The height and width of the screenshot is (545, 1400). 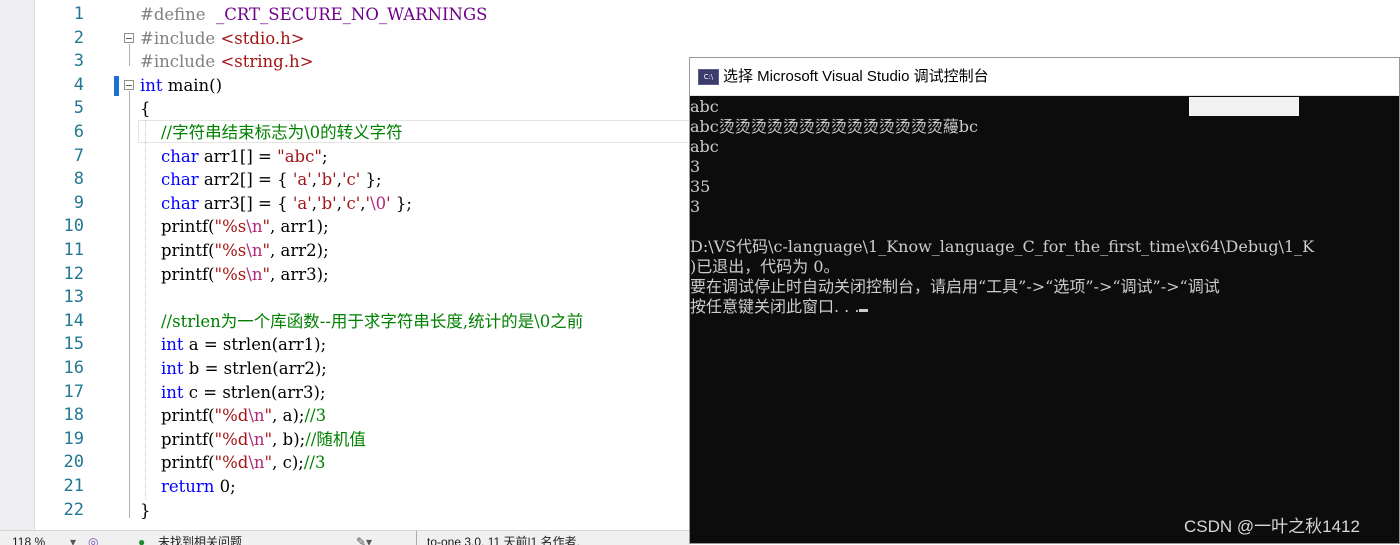 I want to click on code-token: {, so click(x=145, y=109).